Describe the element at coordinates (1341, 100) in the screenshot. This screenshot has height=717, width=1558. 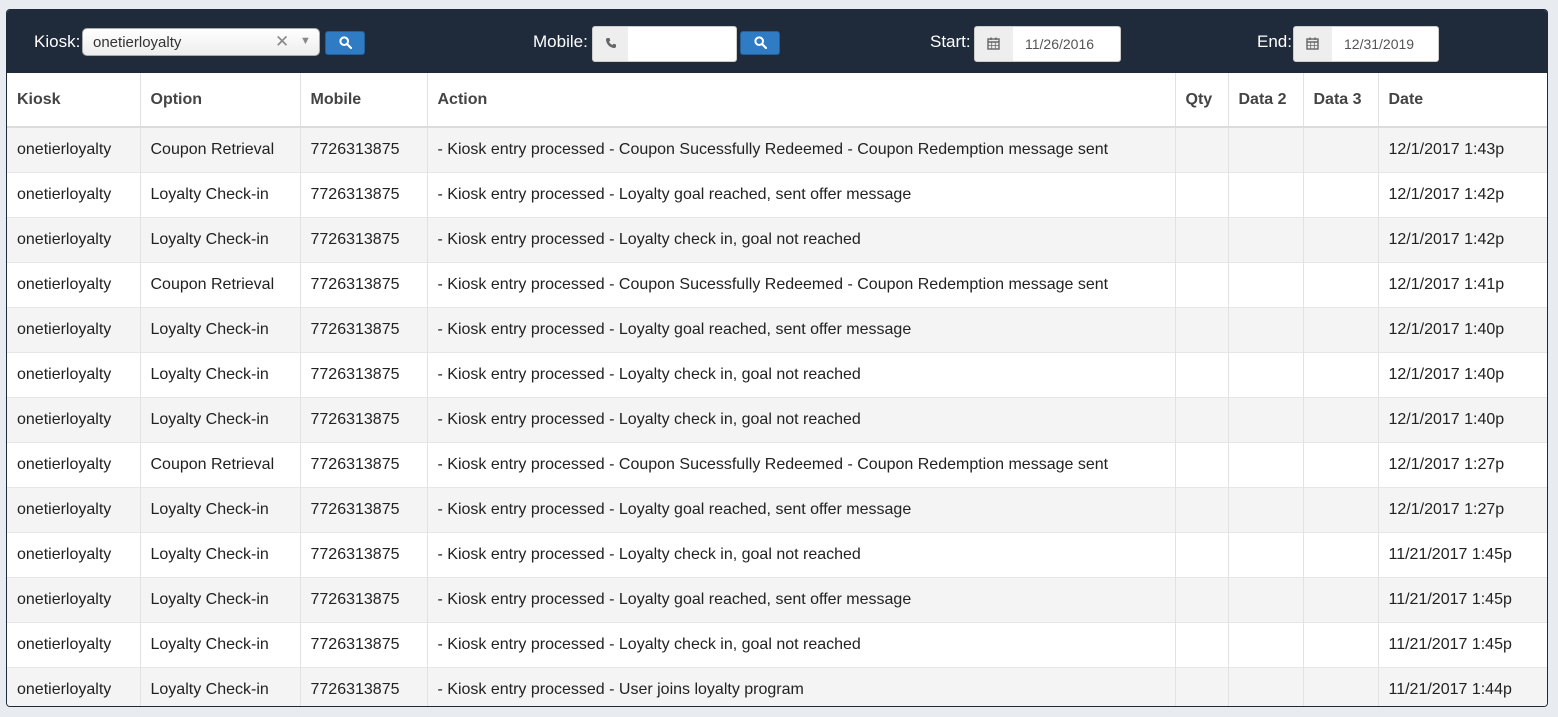
I see `column-header: Data 3` at that location.